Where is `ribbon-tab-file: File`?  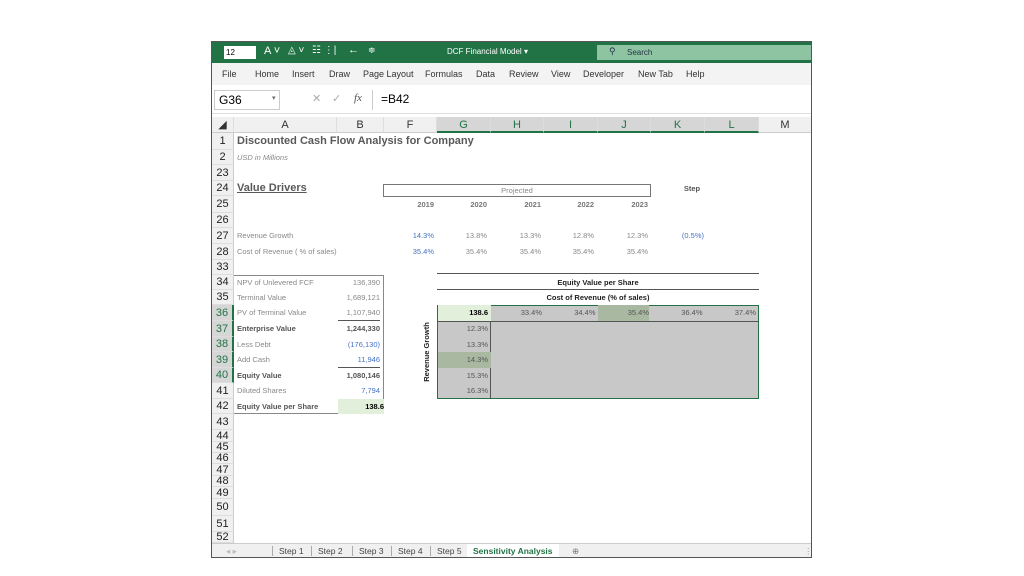 ribbon-tab-file: File is located at coordinates (229, 74).